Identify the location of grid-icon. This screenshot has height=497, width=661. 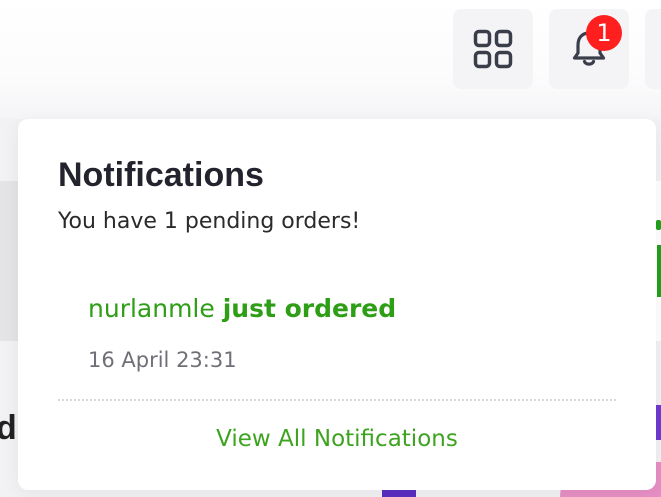
(493, 49).